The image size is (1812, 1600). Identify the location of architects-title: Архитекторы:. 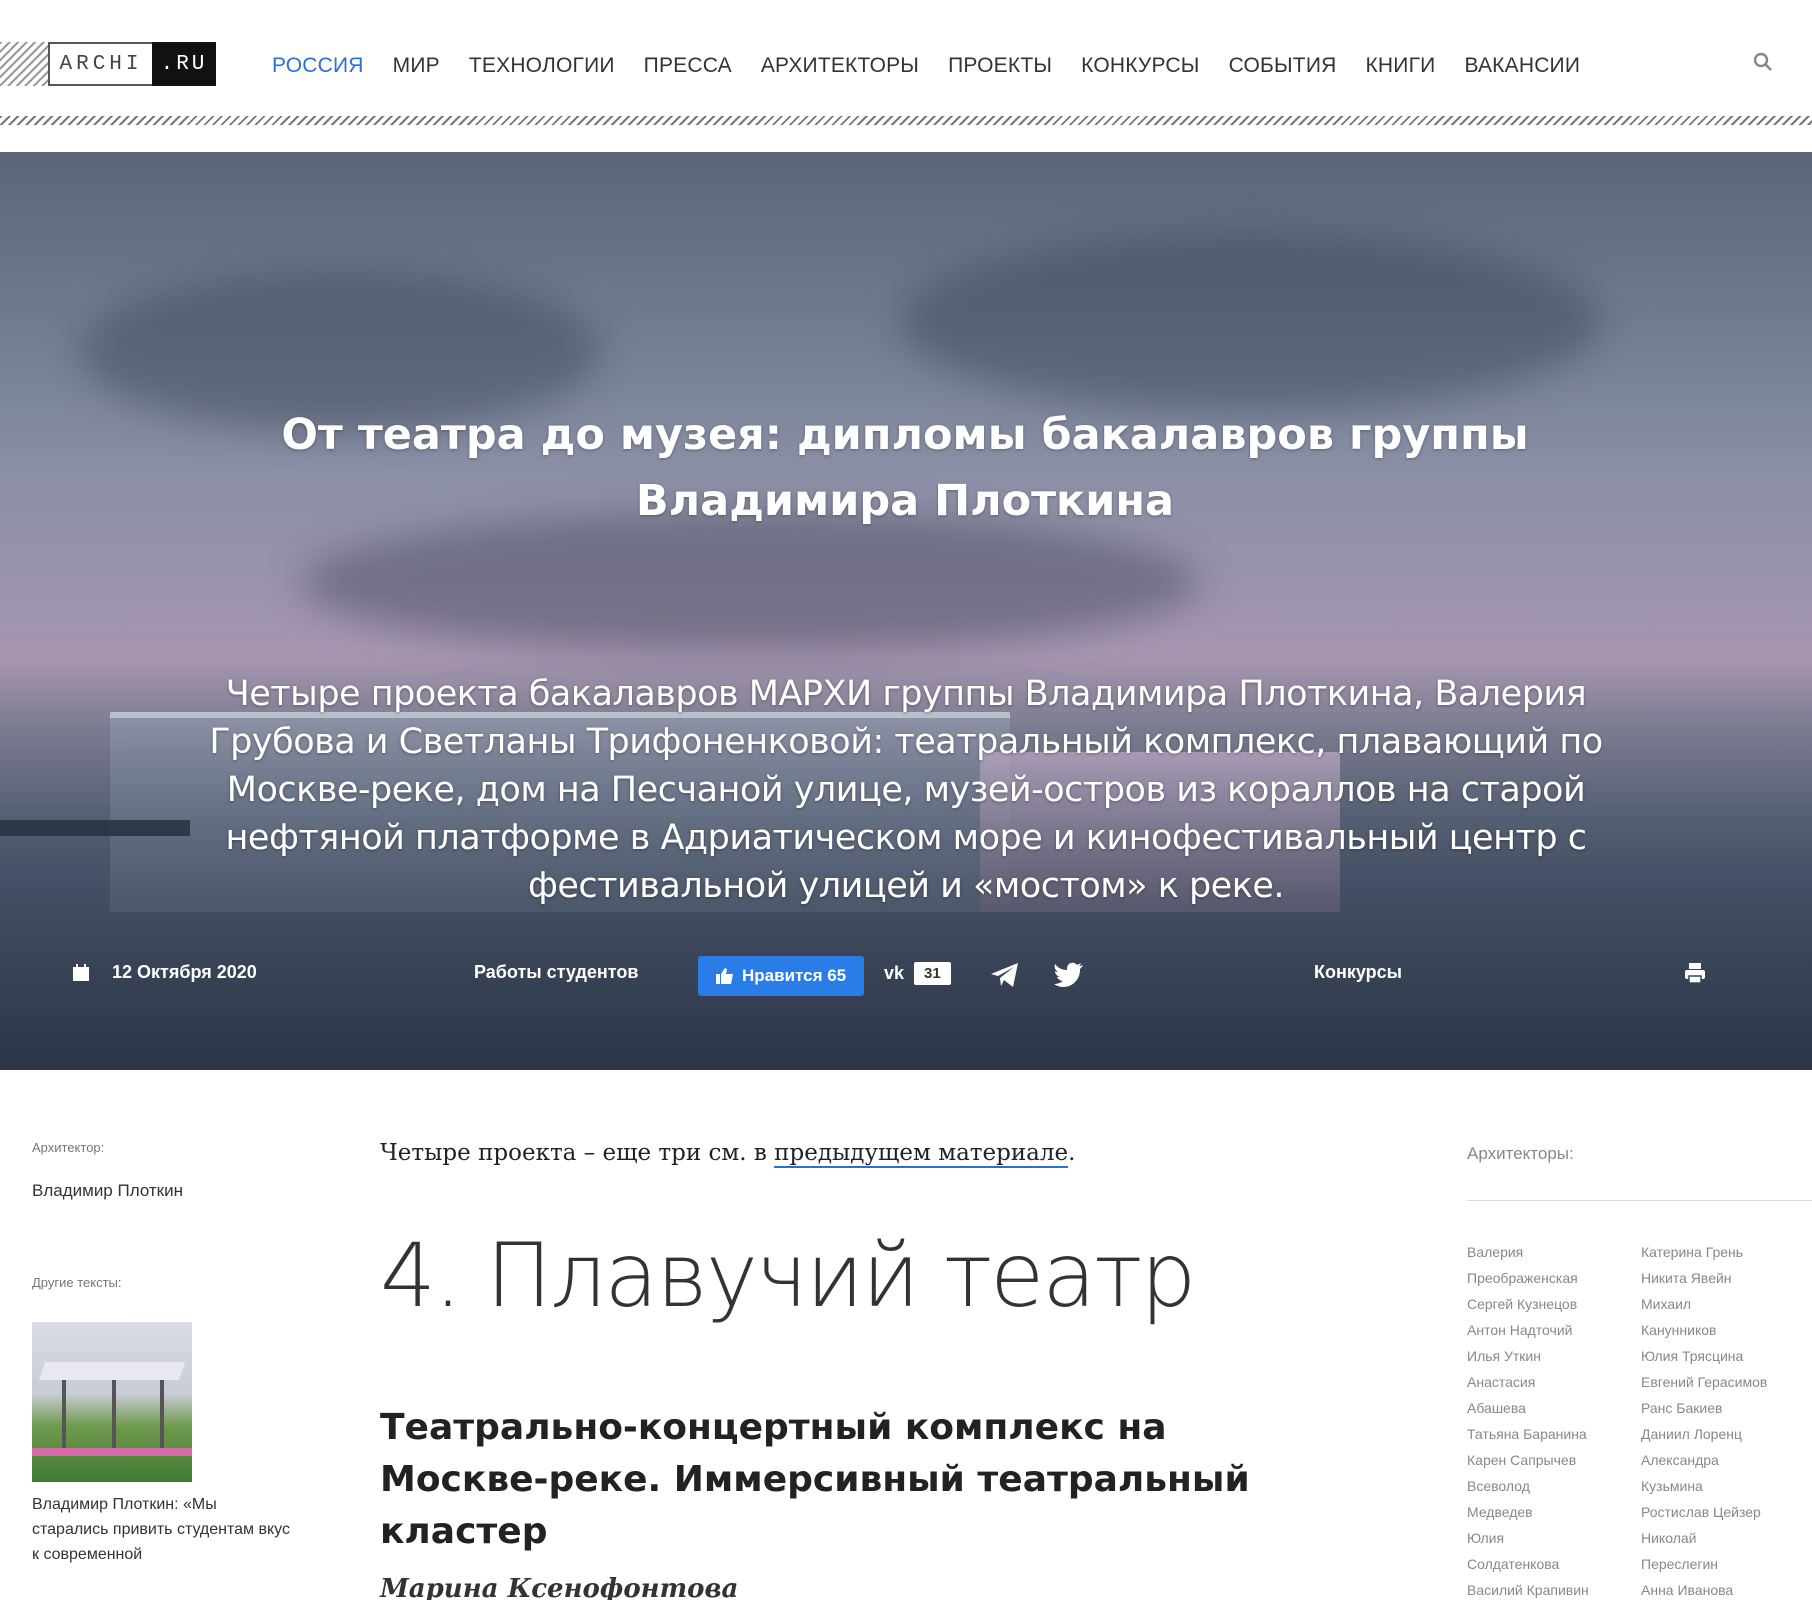
(1520, 1153).